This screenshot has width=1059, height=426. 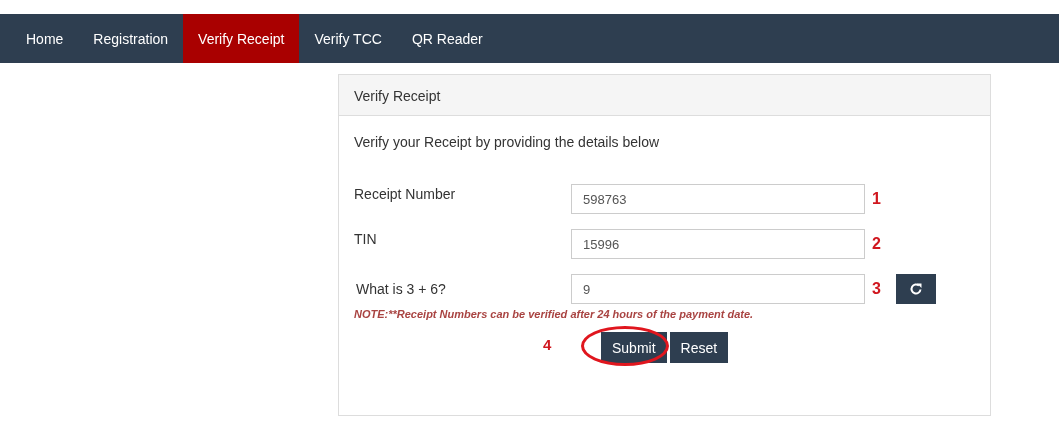 What do you see at coordinates (348, 38) in the screenshot?
I see `nav-tab: Verify TCC` at bounding box center [348, 38].